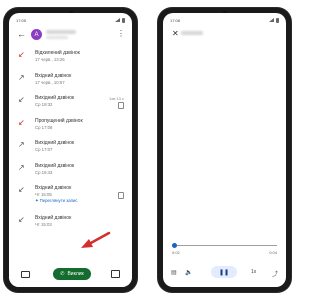  What do you see at coordinates (96, 239) in the screenshot?
I see `annotation-arrow` at bounding box center [96, 239].